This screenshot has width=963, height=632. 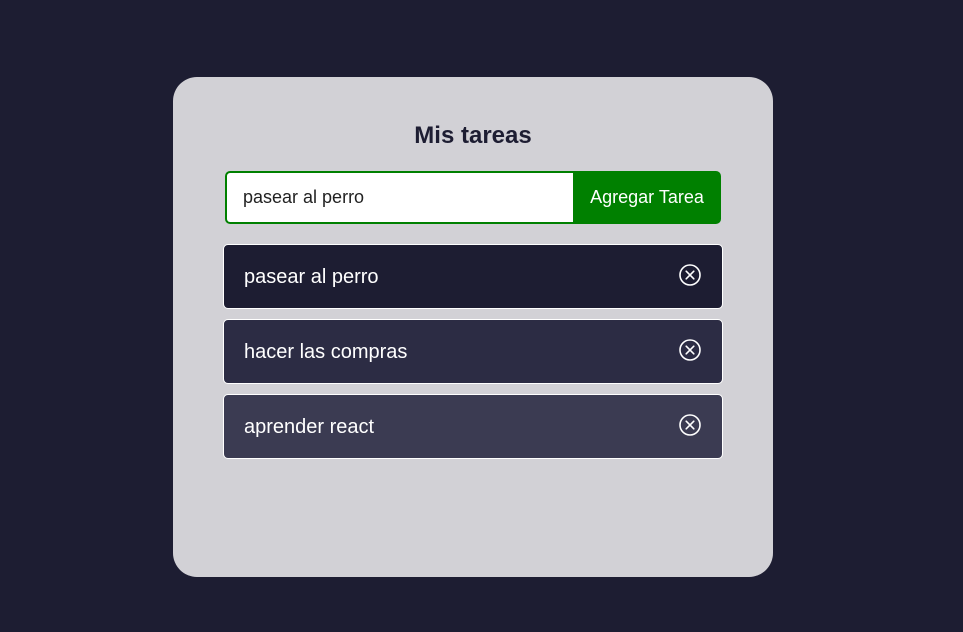 What do you see at coordinates (473, 135) in the screenshot?
I see `page-title: Mis tareas` at bounding box center [473, 135].